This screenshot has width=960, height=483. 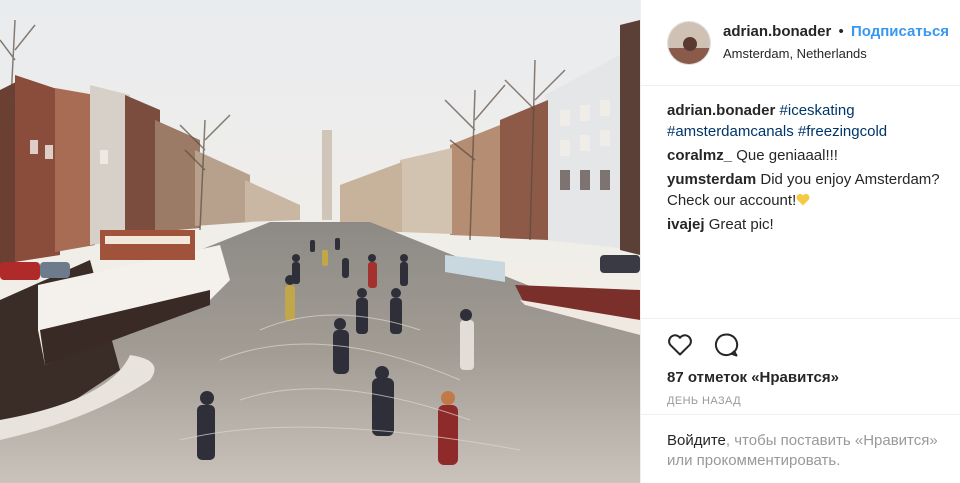 What do you see at coordinates (813, 401) in the screenshot?
I see `post-timestamp: ДЕНЬ НАЗАД` at bounding box center [813, 401].